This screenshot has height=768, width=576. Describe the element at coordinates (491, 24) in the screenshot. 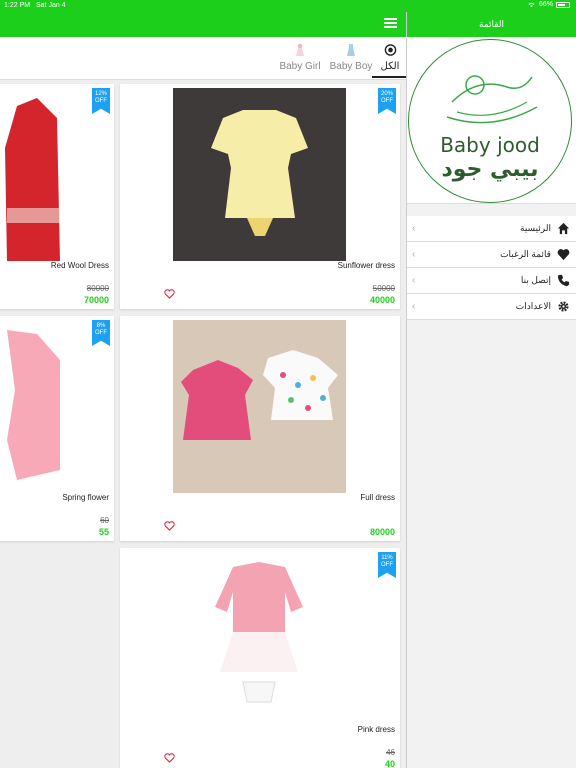

I see `drawer-title: القائمة` at that location.